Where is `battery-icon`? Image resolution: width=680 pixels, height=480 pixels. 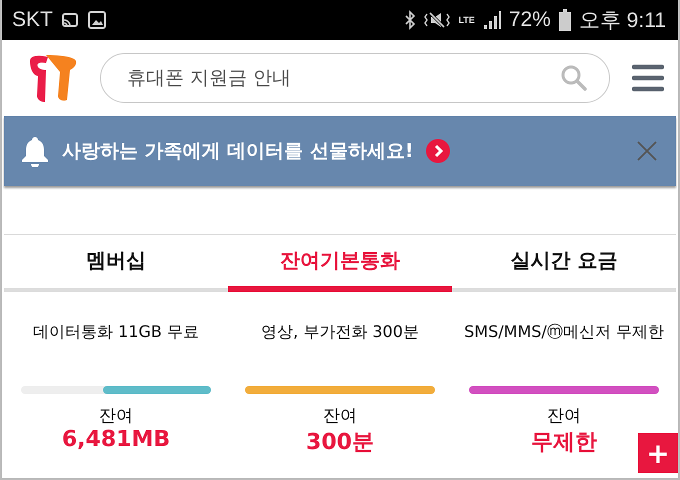
battery-icon is located at coordinates (564, 20).